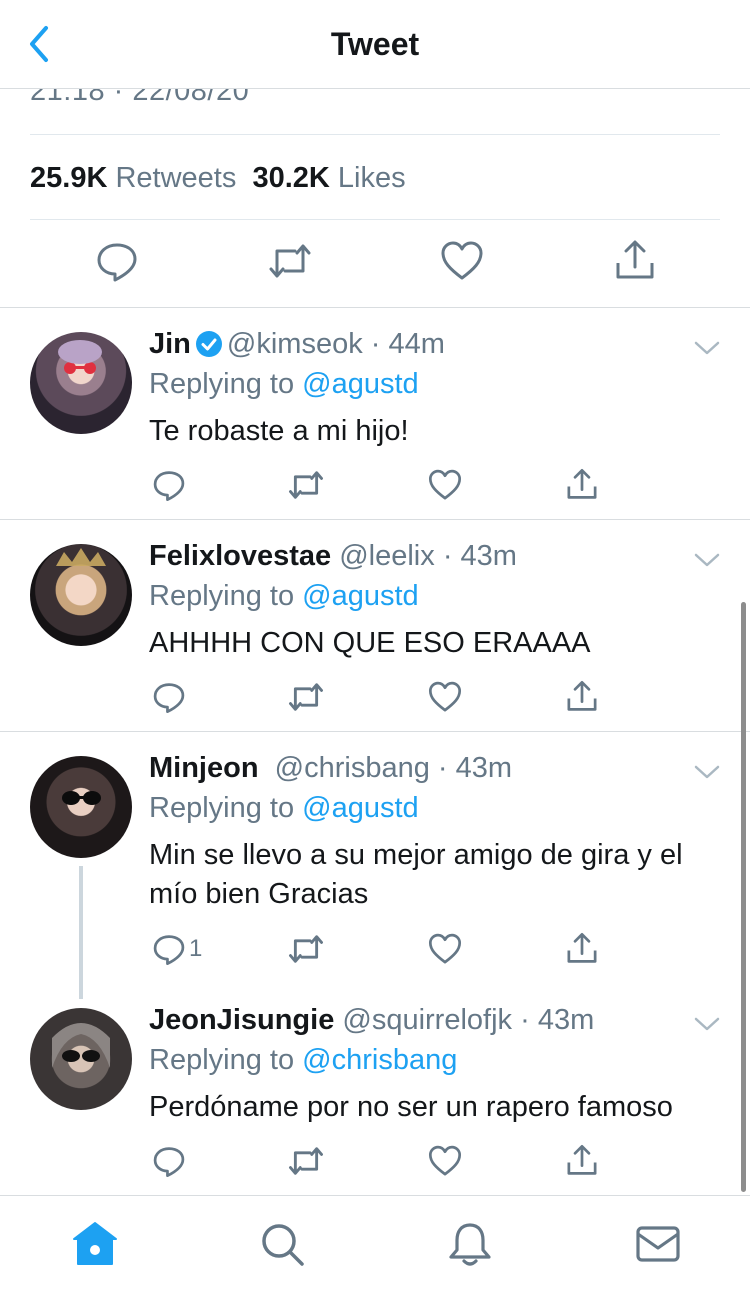 The image size is (750, 1294). What do you see at coordinates (196, 948) in the screenshot?
I see `reply-count: 1` at bounding box center [196, 948].